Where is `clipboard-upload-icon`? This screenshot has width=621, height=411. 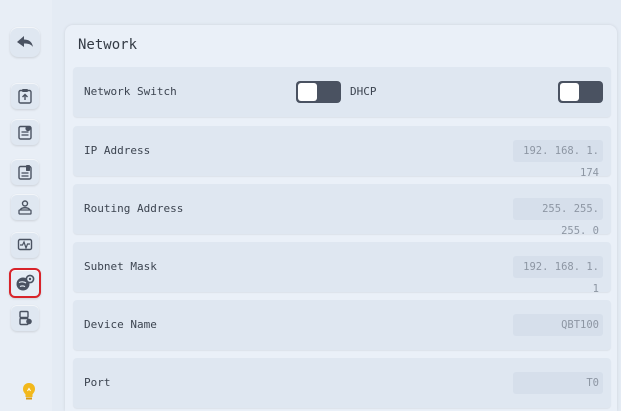 clipboard-upload-icon is located at coordinates (25, 96).